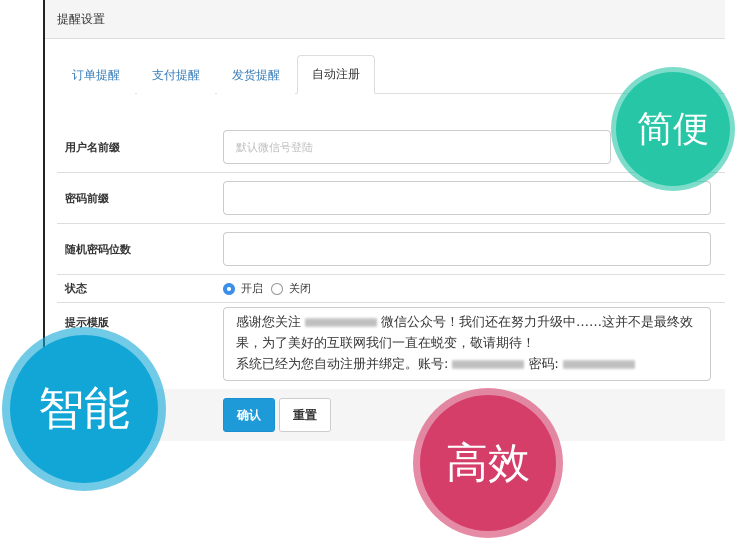 The width and height of the screenshot is (736, 538). Describe the element at coordinates (92, 147) in the screenshot. I see `field-label: 用户名前缀` at that location.